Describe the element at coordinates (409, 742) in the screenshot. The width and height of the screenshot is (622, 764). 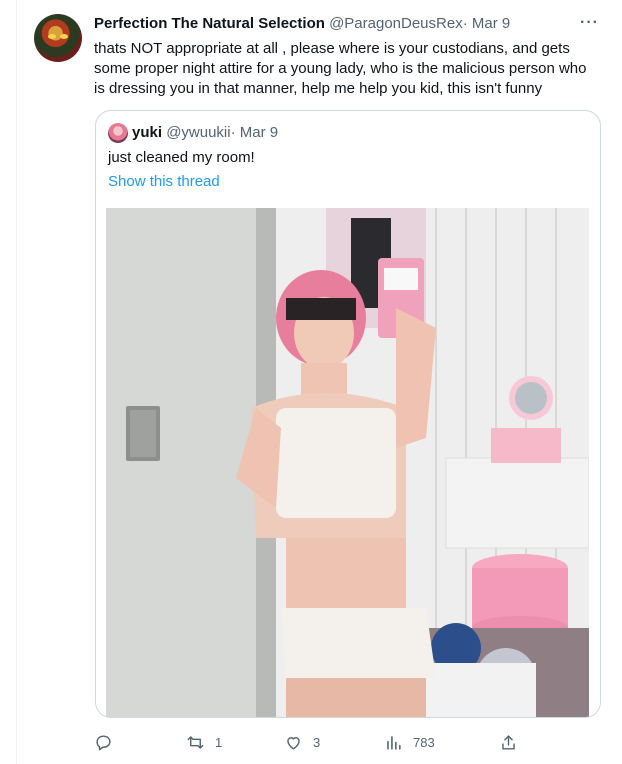
I see `views-button: 783` at that location.